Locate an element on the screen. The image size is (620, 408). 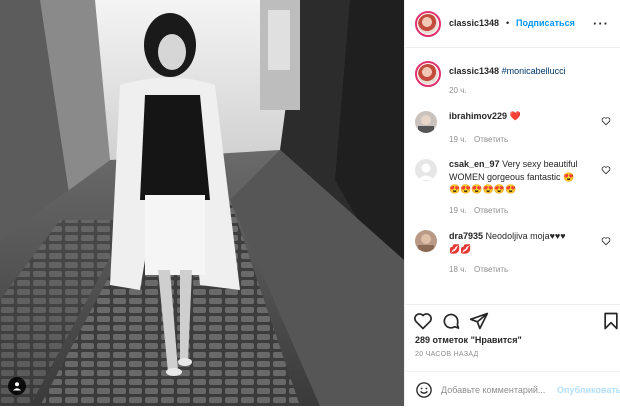
add-comment-bar: Опубликовать is located at coordinates (512, 389).